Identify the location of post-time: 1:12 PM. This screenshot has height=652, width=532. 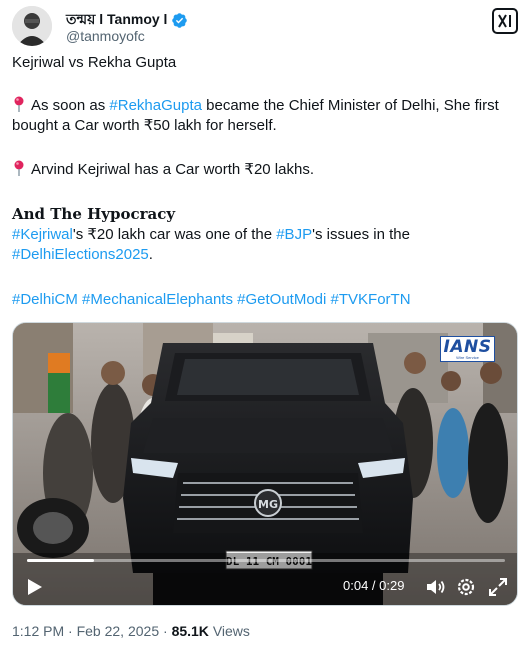
(38, 631).